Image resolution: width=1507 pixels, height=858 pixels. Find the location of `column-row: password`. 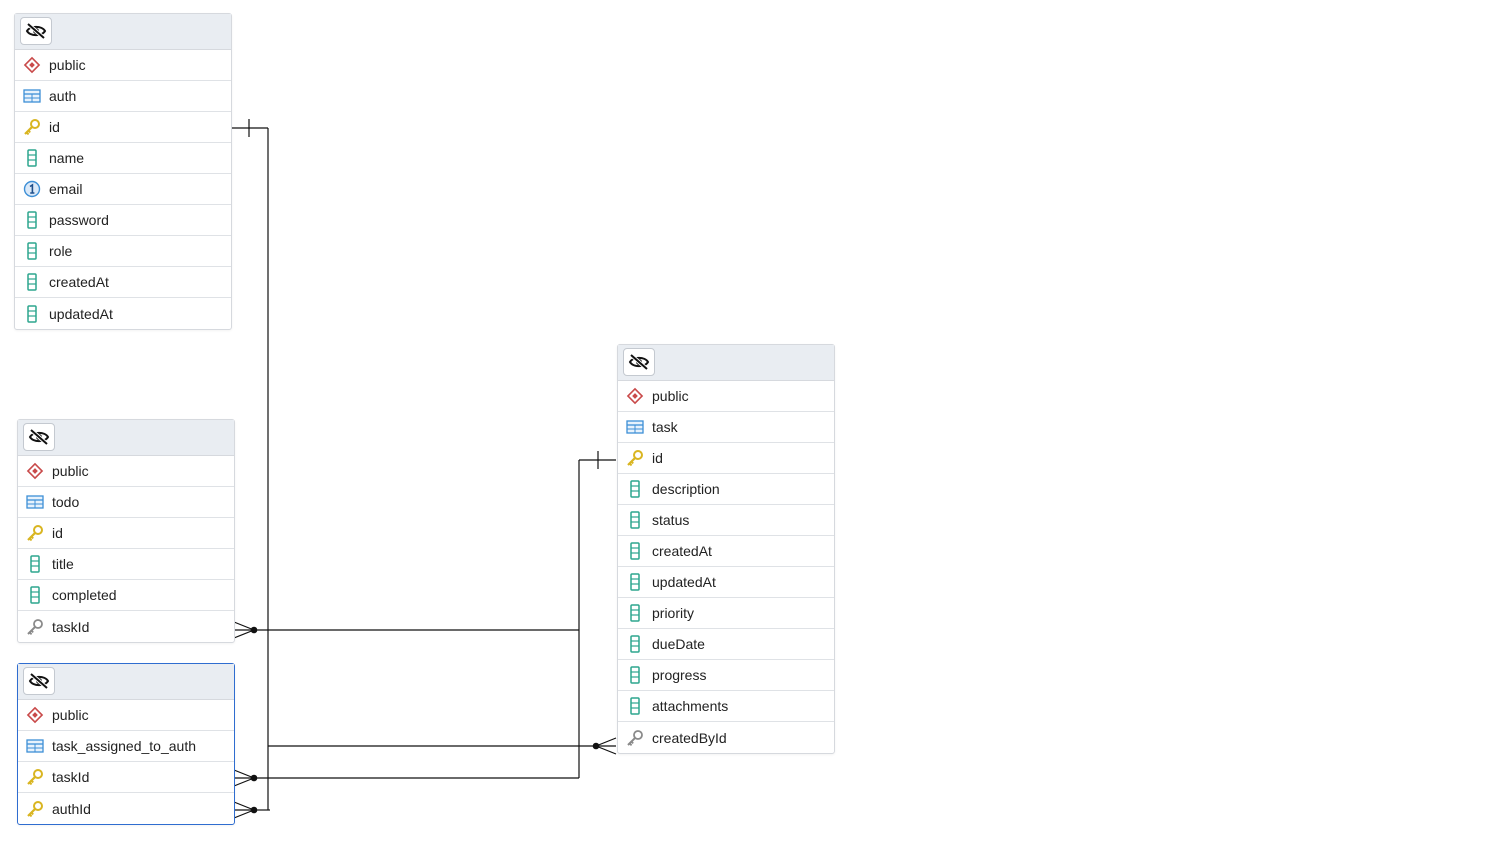

column-row: password is located at coordinates (123, 220).